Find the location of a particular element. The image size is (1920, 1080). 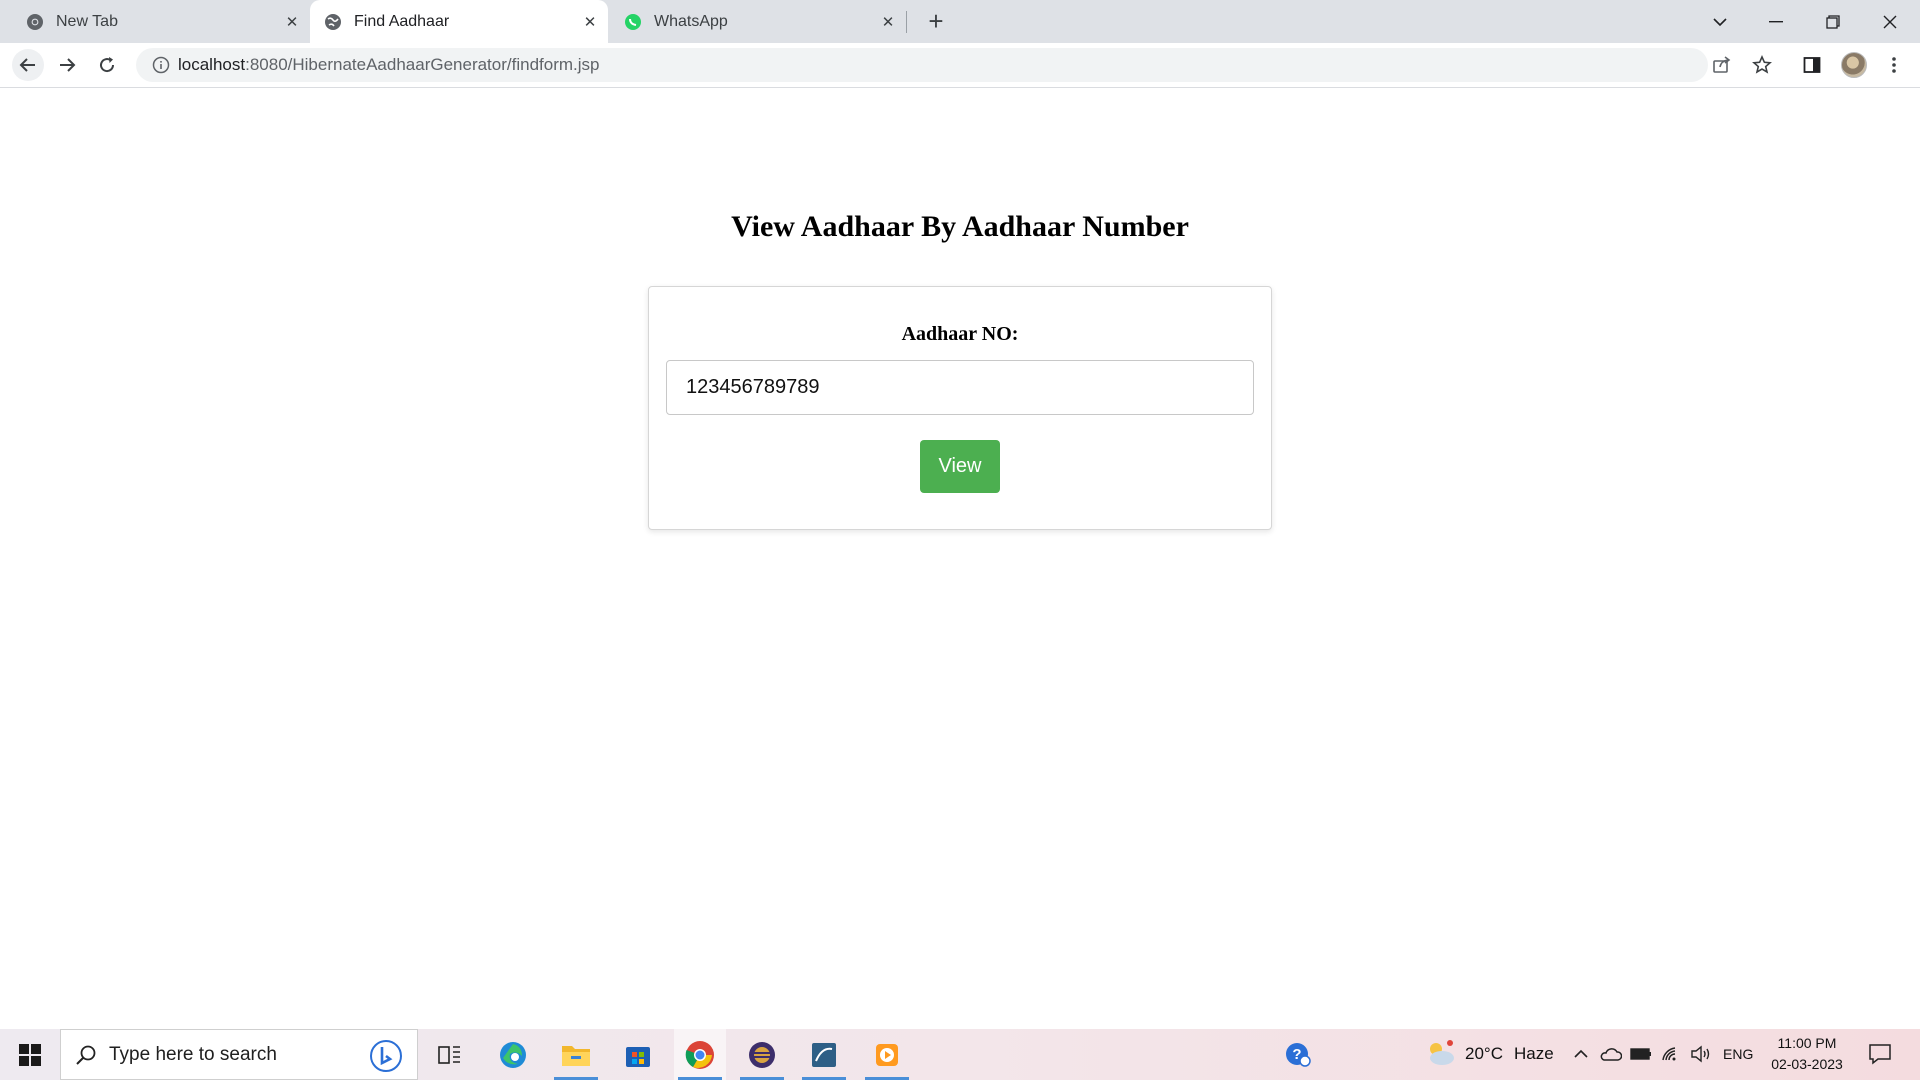

windows-icon is located at coordinates (30, 1054).